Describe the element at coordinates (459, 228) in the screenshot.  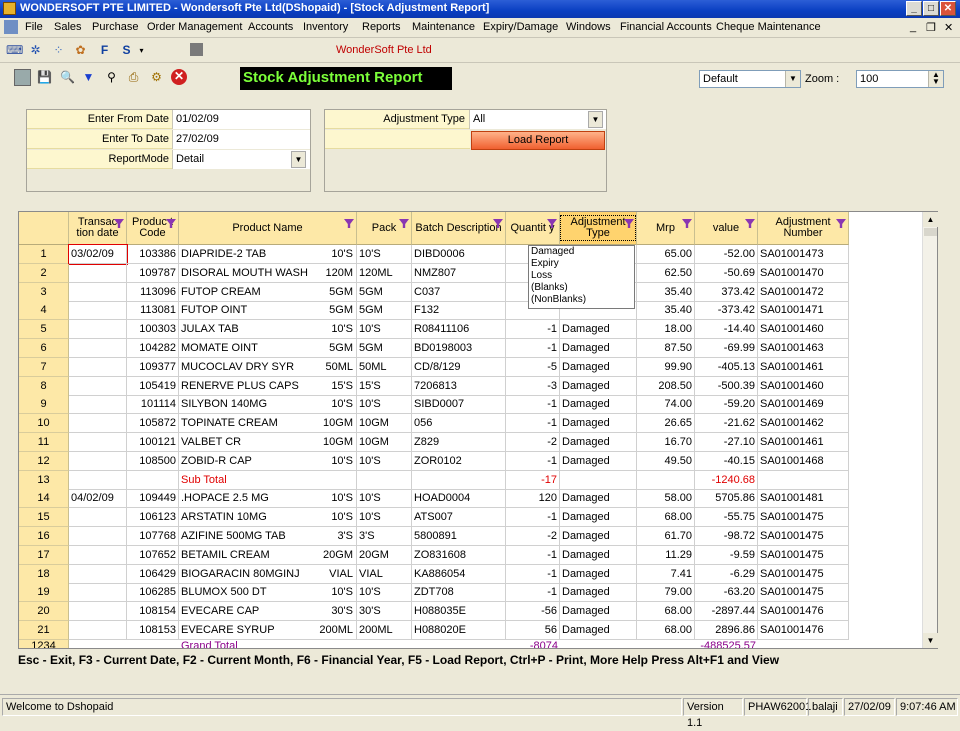
I see `col-batch-description: Batch Description` at that location.